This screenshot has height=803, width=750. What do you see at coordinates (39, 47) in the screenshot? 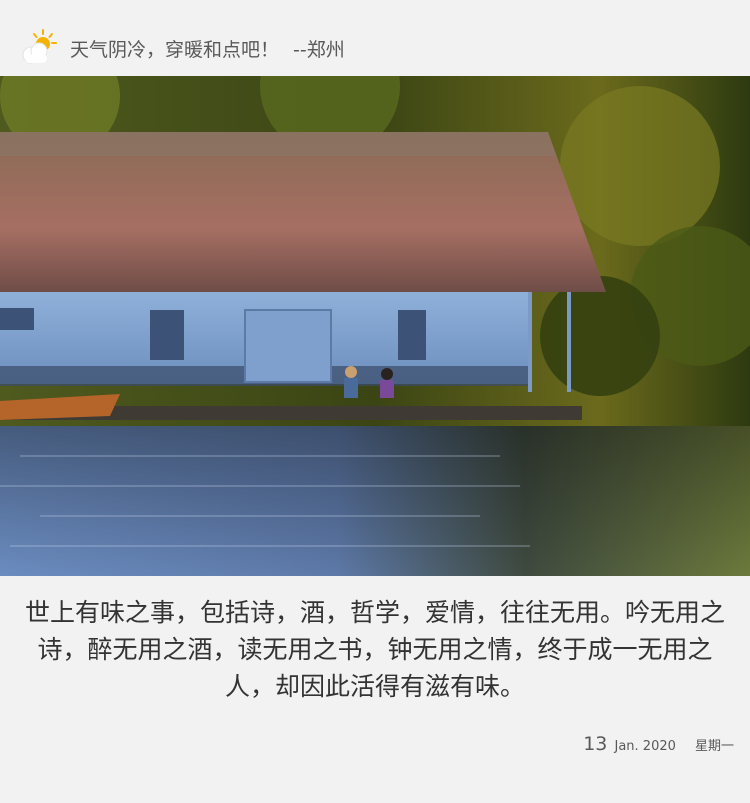
I see `partly-cloudy-icon` at bounding box center [39, 47].